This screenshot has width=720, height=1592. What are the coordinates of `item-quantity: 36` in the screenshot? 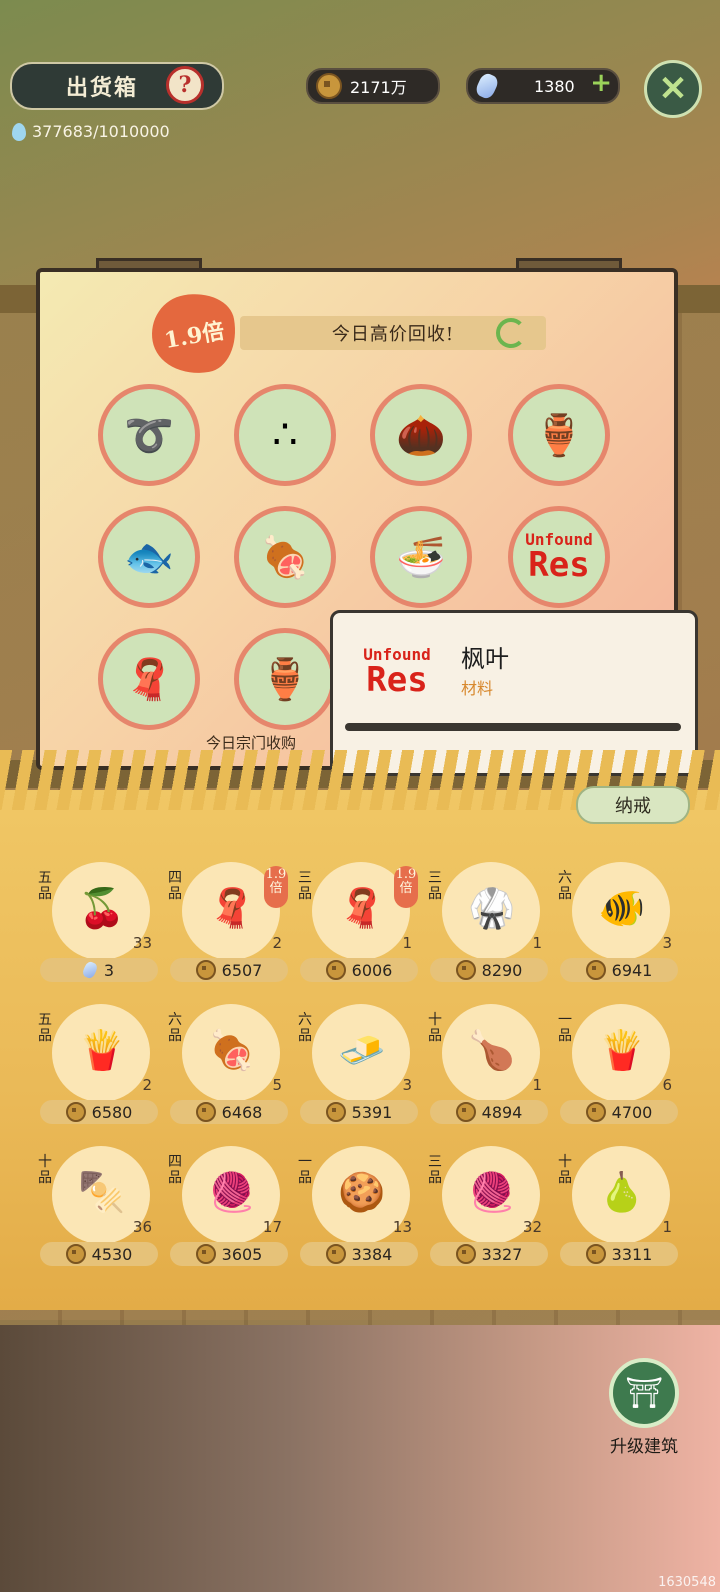 It's located at (142, 1227).